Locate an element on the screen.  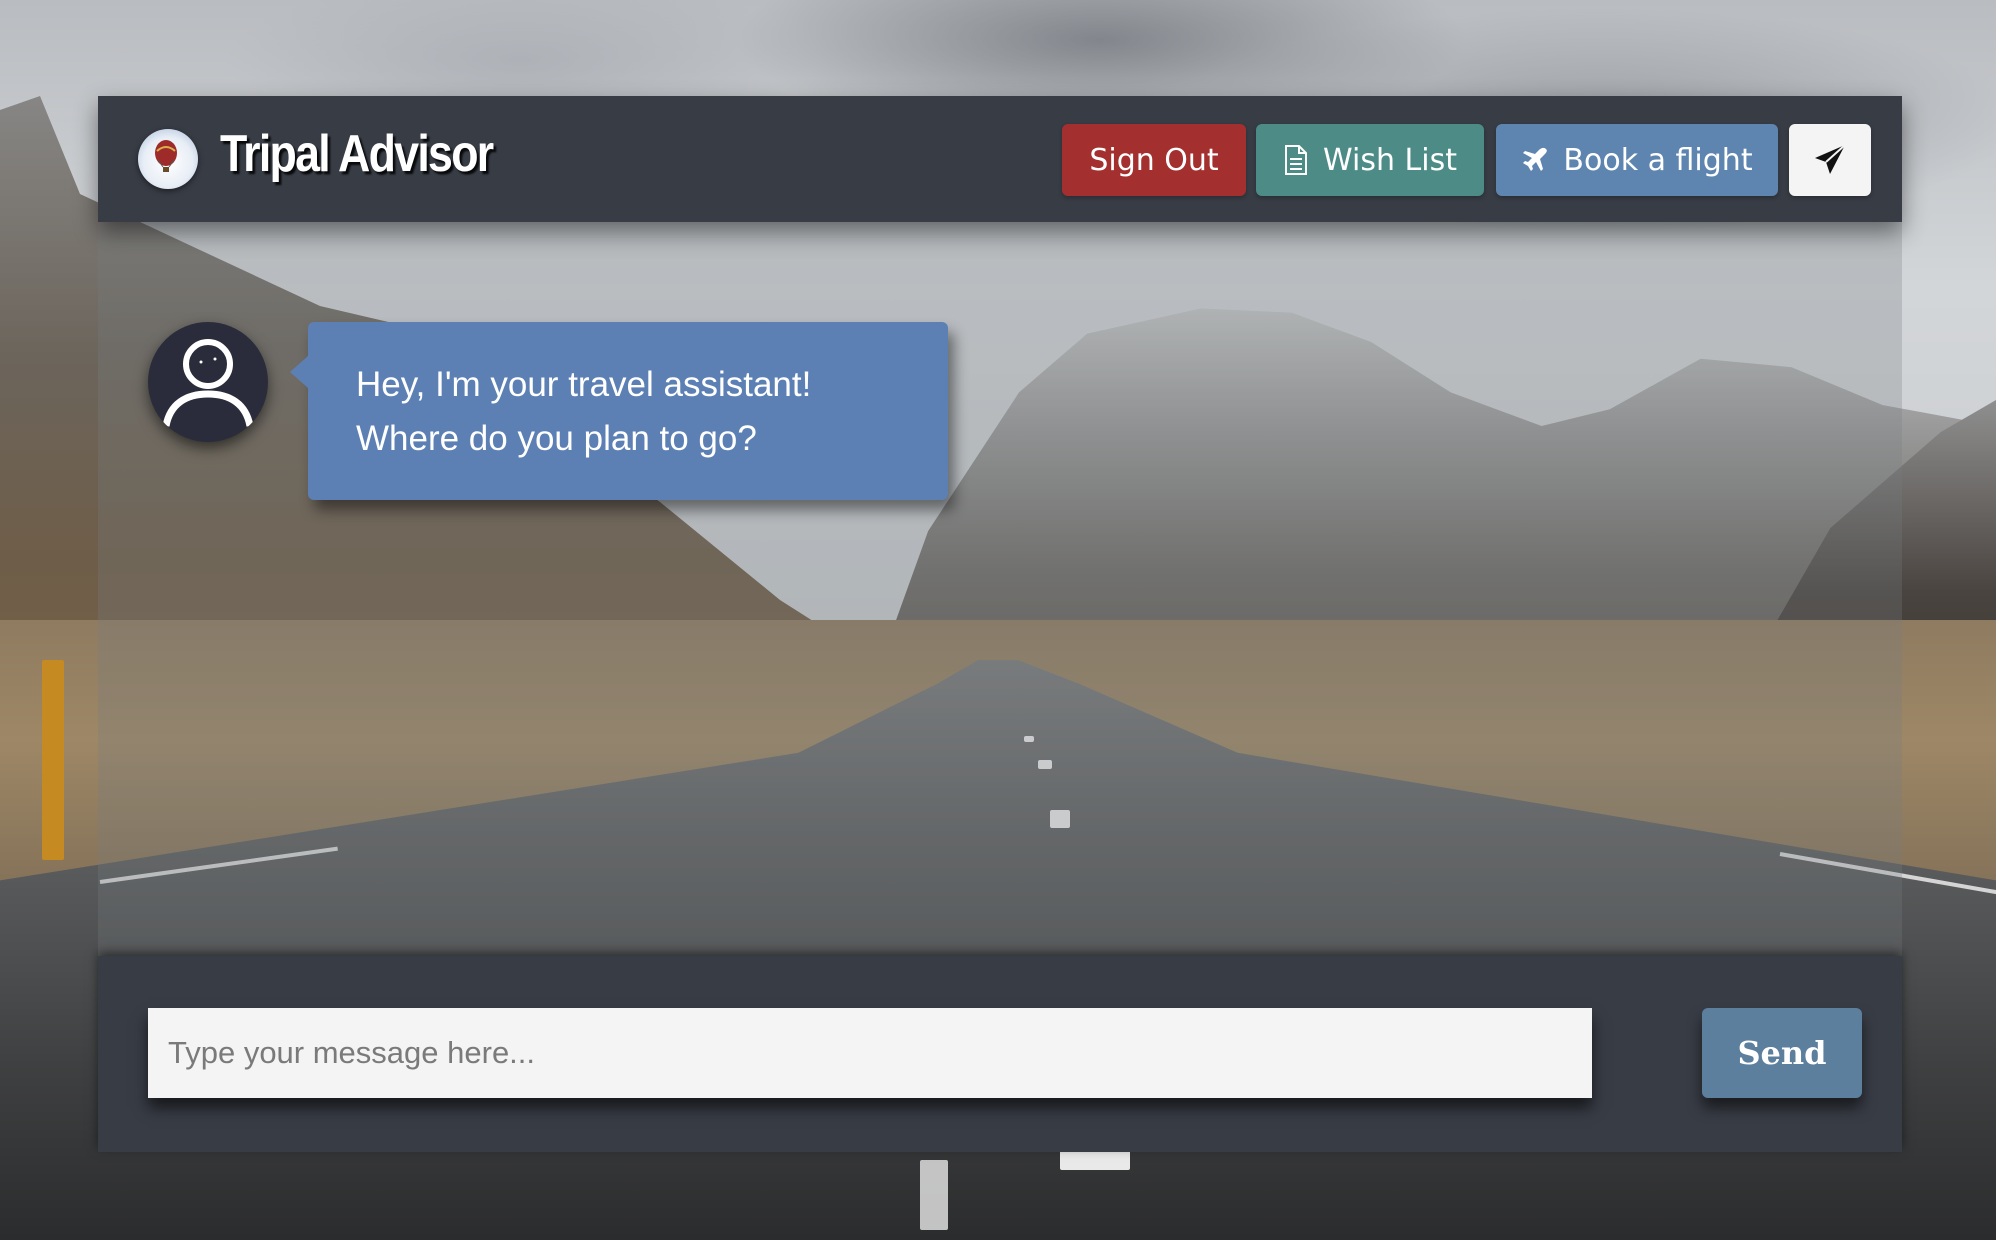
wish-list-button: Wish List is located at coordinates (1370, 160).